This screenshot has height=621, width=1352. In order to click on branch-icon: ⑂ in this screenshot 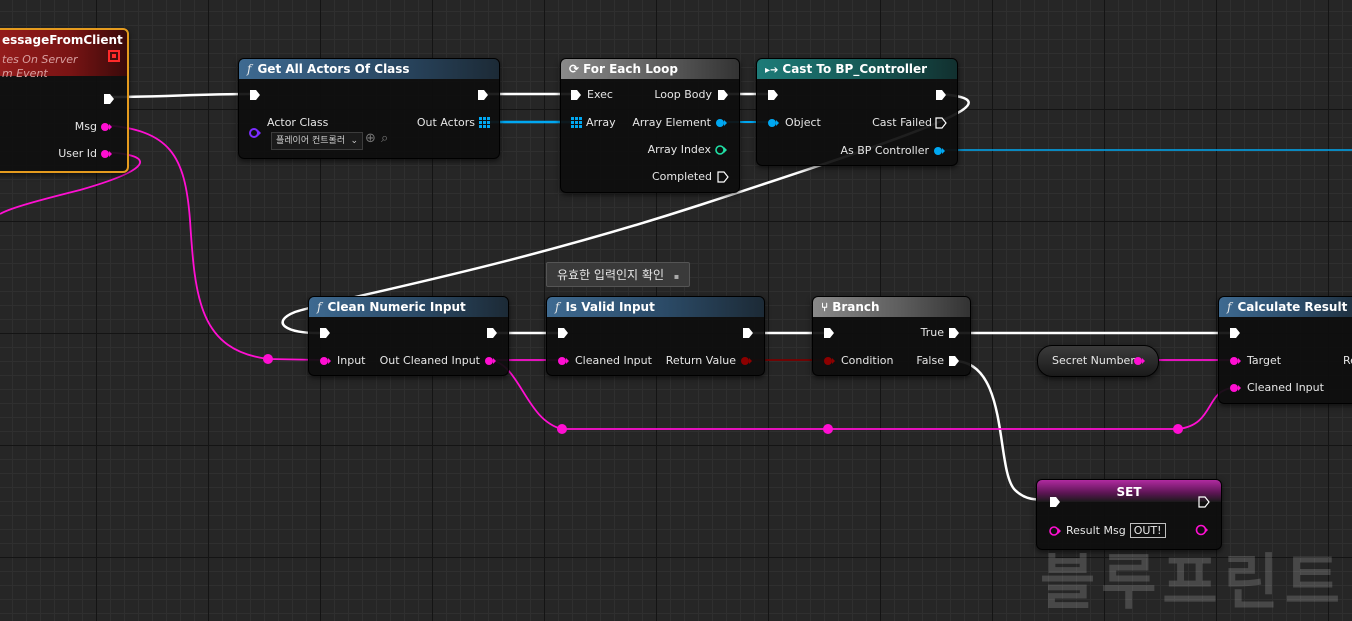, I will do `click(825, 307)`.